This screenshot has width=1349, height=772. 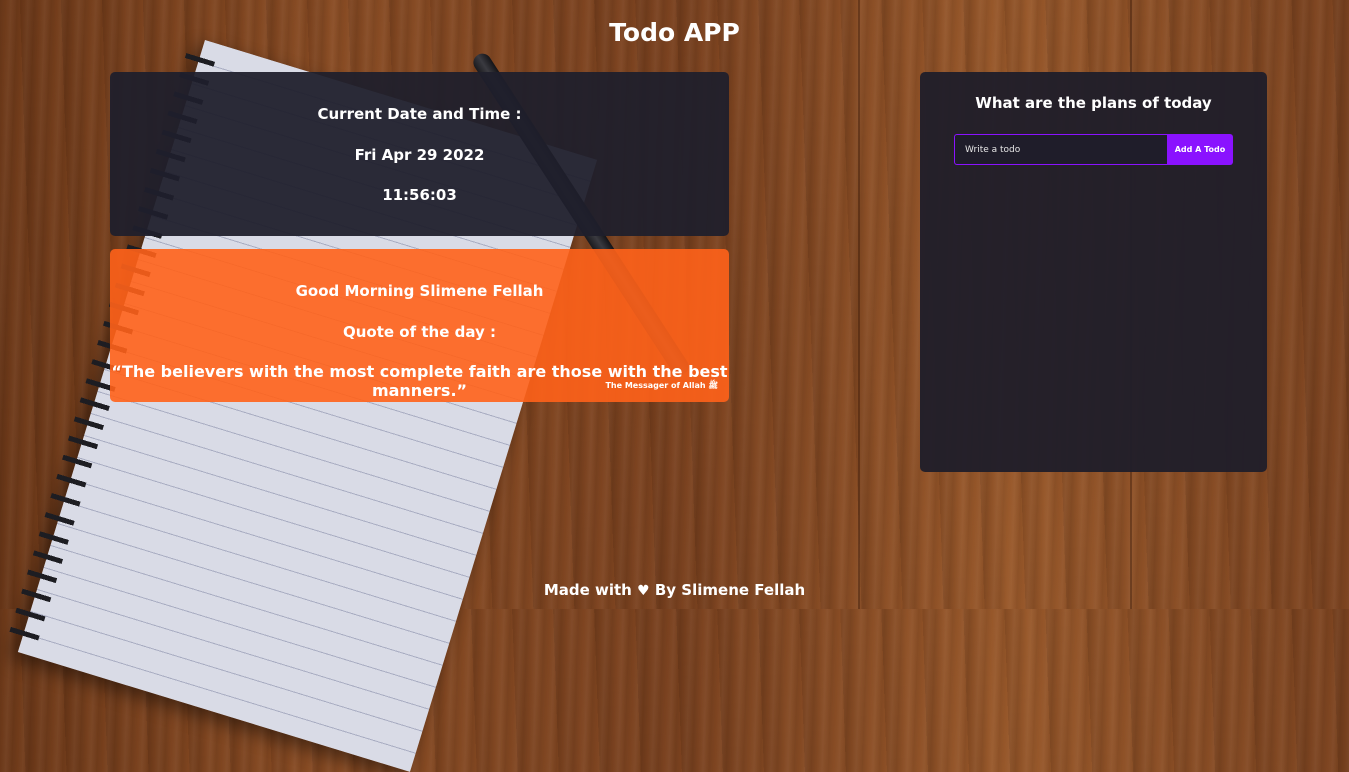 What do you see at coordinates (1060, 149) in the screenshot?
I see `todo-input` at bounding box center [1060, 149].